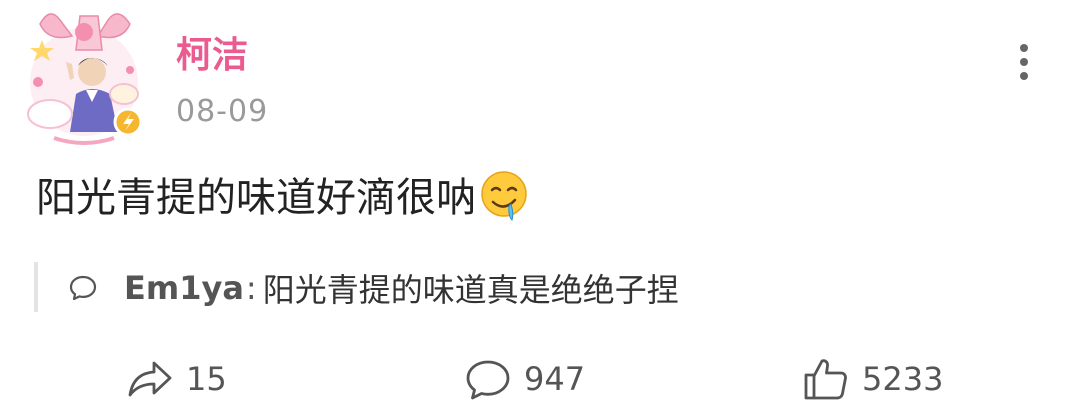  What do you see at coordinates (222, 111) in the screenshot?
I see `post-timestamp: 08-09` at bounding box center [222, 111].